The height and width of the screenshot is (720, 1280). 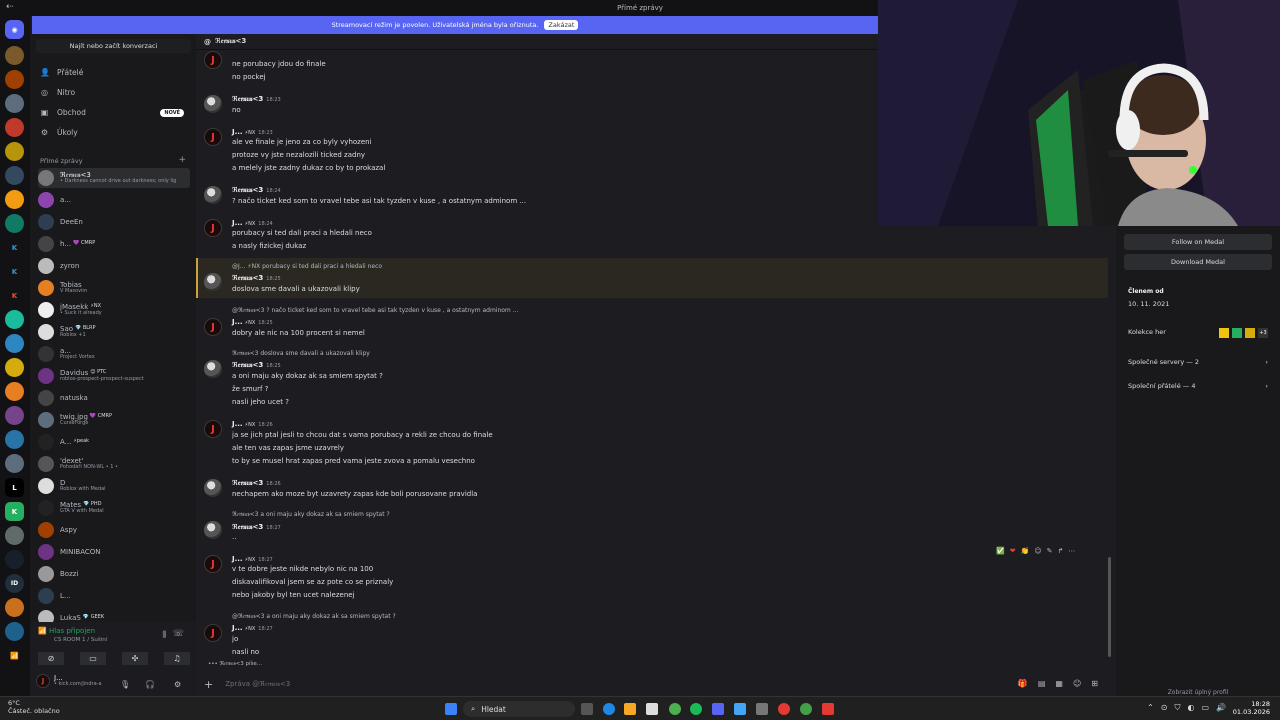 I want to click on message-input: Zpráva @ℜ𝔢𝔫𝔰𝔲𝔰<3, so click(x=257, y=684).